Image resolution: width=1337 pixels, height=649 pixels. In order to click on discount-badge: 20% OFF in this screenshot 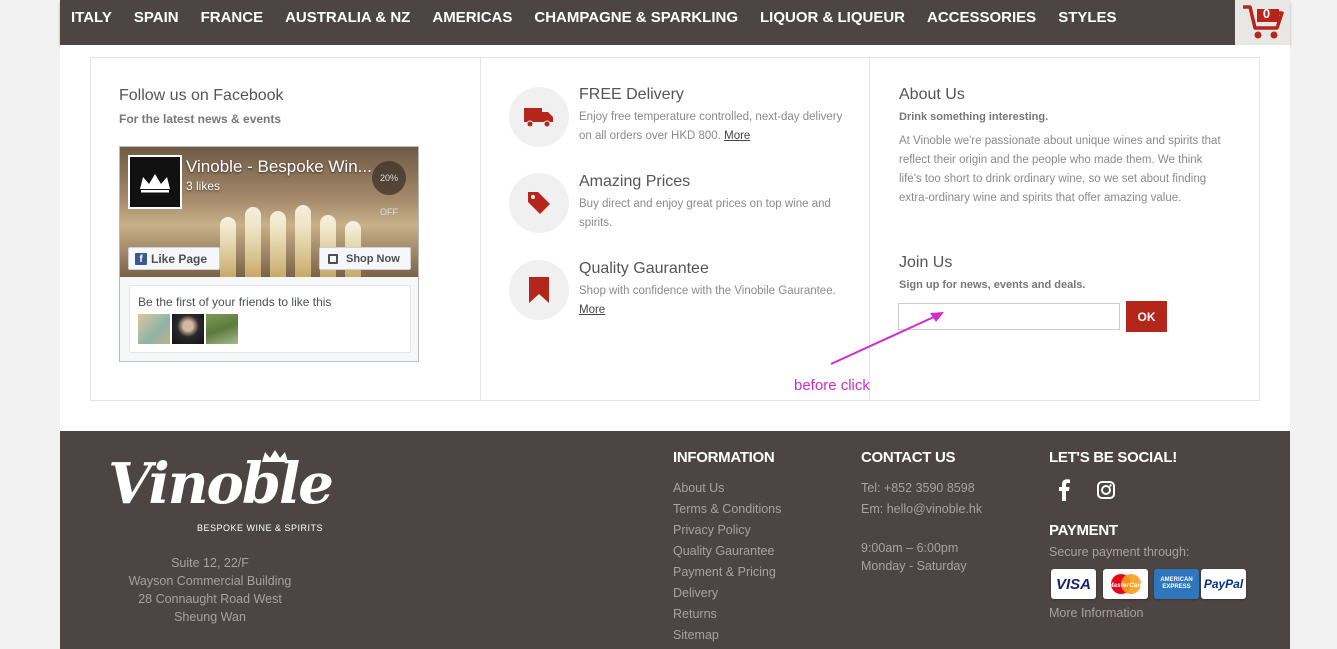, I will do `click(389, 189)`.